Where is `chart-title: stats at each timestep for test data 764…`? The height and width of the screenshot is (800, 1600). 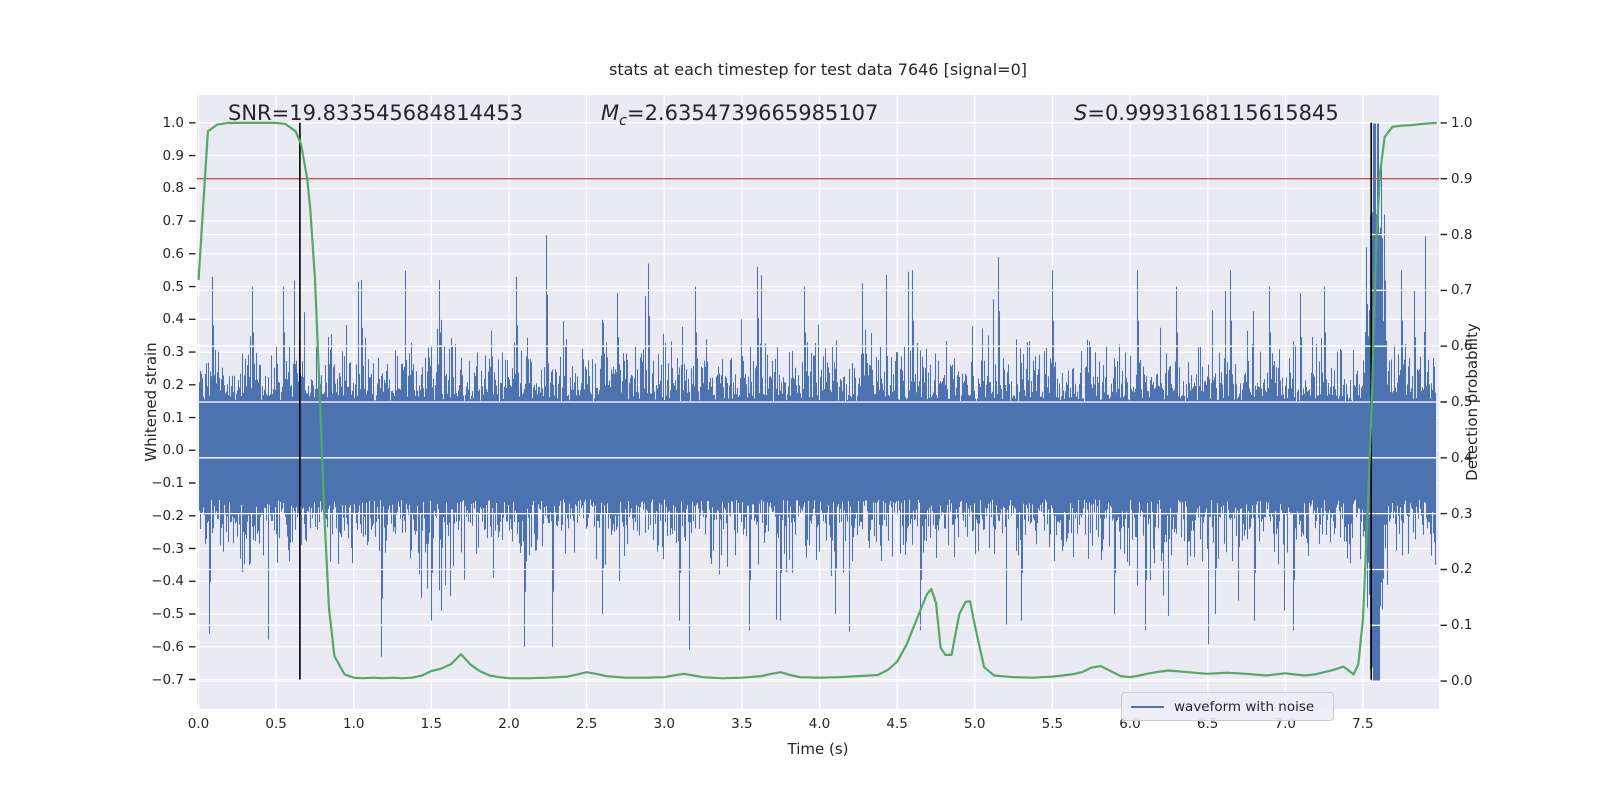
chart-title: stats at each timestep for test data 764… is located at coordinates (817, 69).